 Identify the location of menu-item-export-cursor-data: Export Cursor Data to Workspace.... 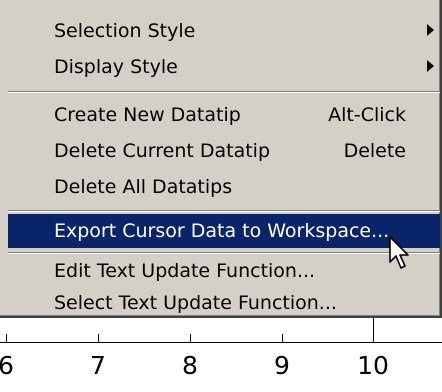
(224, 231).